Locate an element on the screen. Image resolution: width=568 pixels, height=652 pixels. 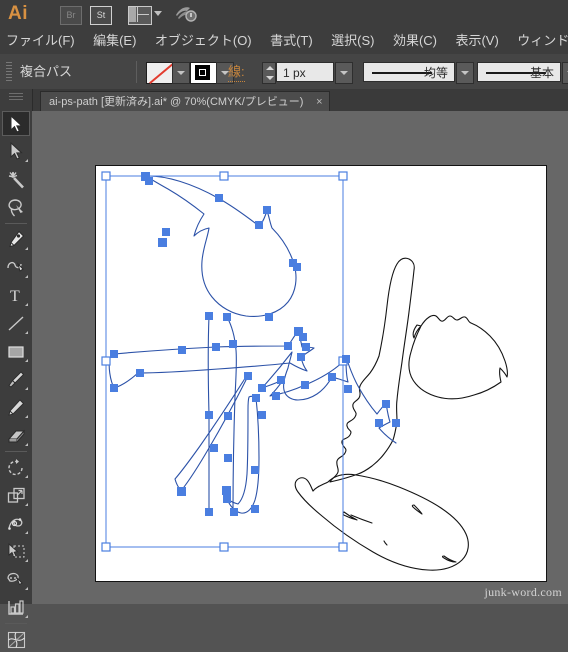
fill-dropdown-icon is located at coordinates (181, 73).